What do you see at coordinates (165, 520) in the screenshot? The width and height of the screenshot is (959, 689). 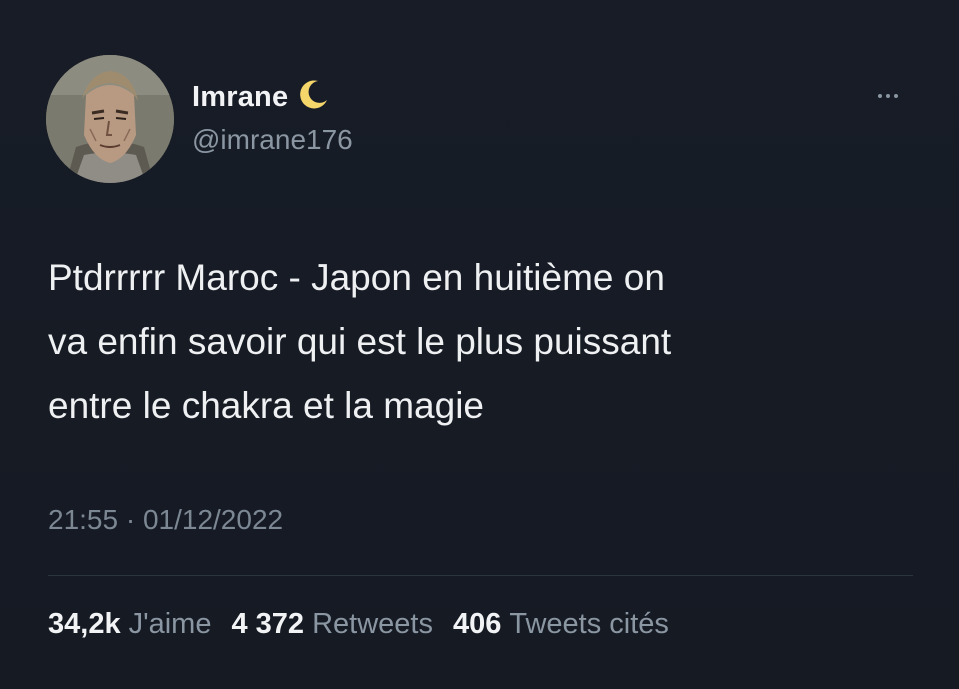 I see `tweet-timestamp: 21:55 · 01/12/2022` at bounding box center [165, 520].